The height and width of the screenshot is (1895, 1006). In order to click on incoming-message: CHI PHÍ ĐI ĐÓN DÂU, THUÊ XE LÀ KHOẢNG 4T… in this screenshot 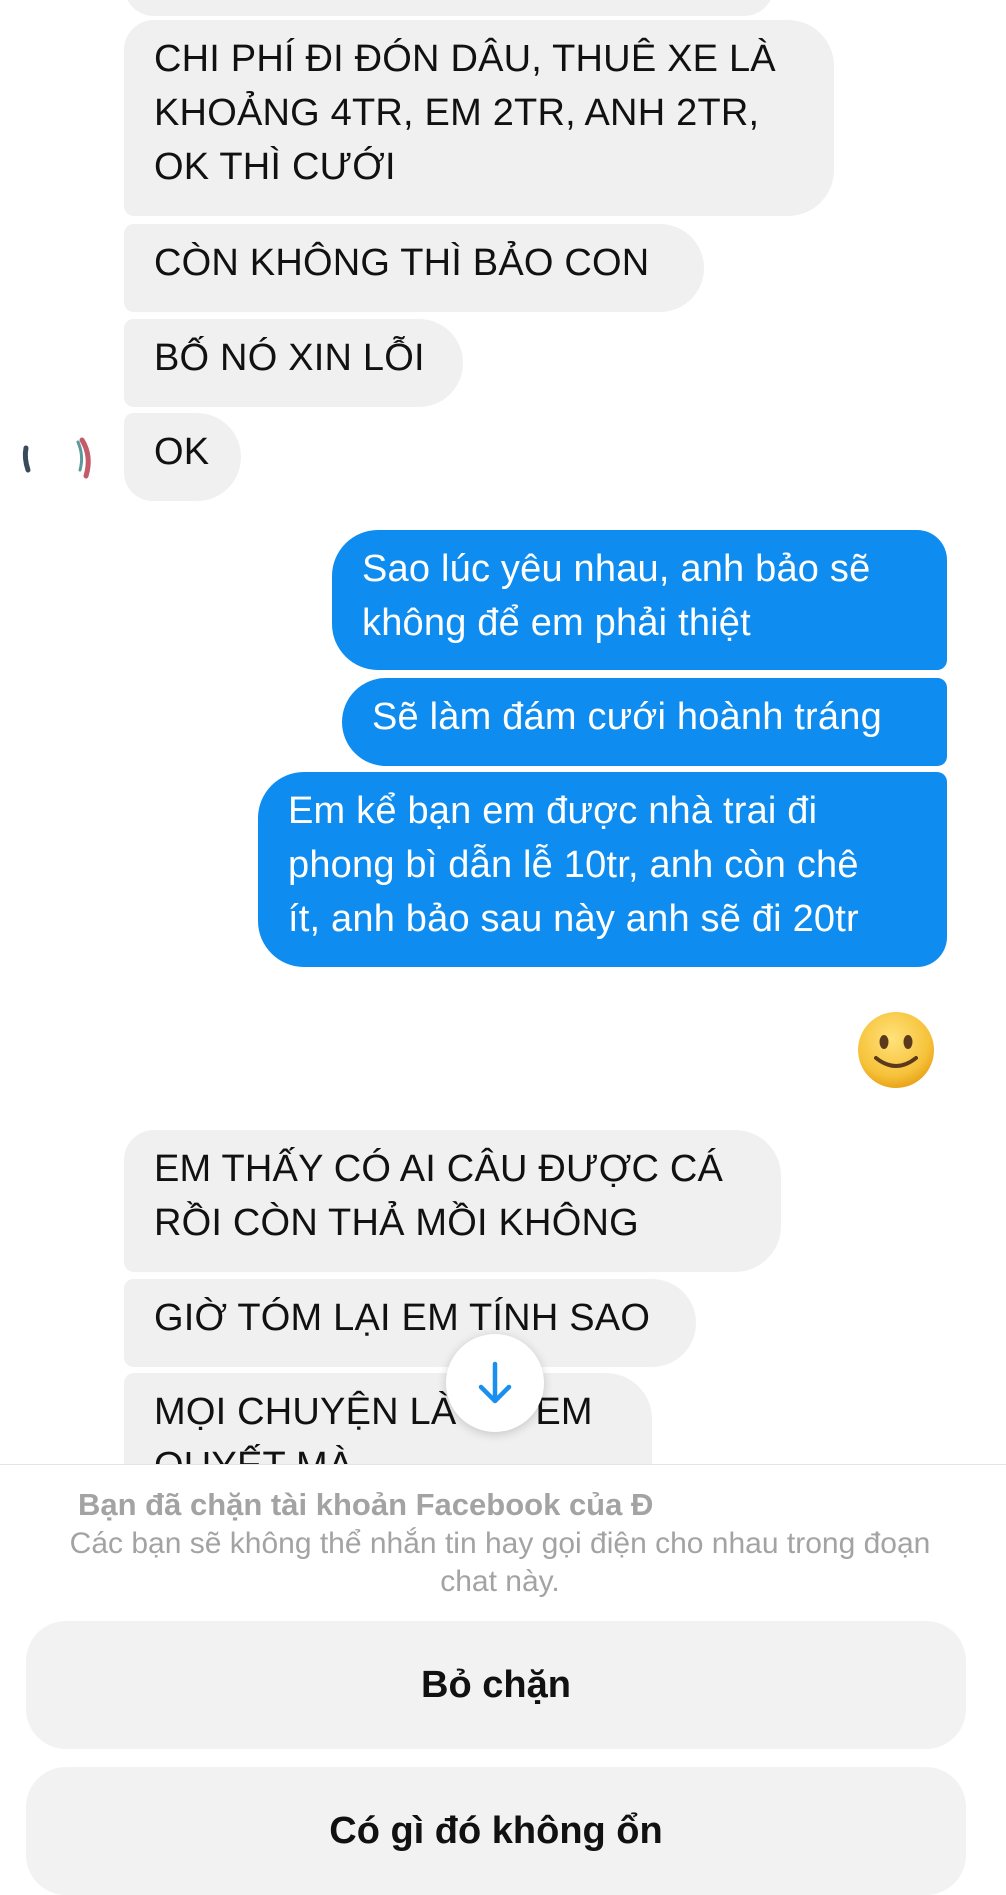, I will do `click(479, 118)`.